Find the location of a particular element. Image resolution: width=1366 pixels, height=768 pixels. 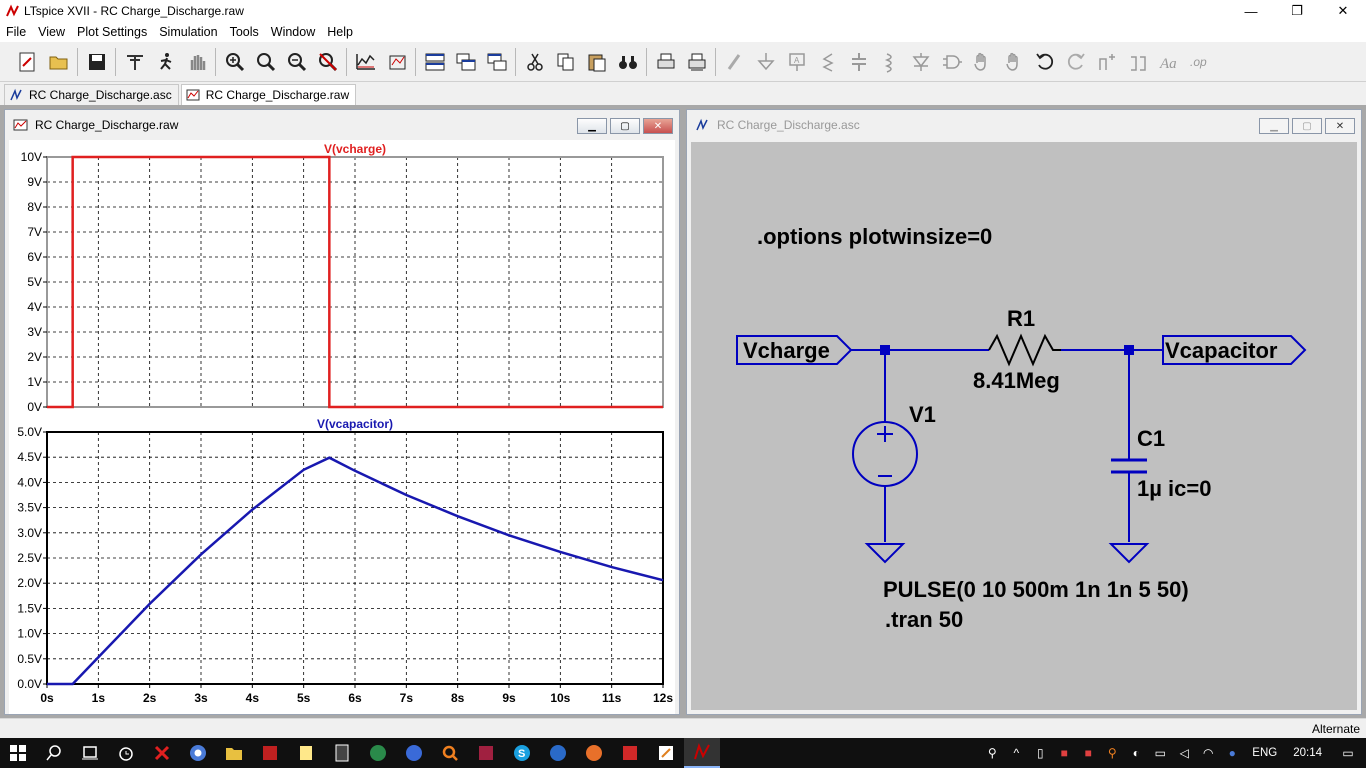

zoom-full-icon is located at coordinates (265, 62).